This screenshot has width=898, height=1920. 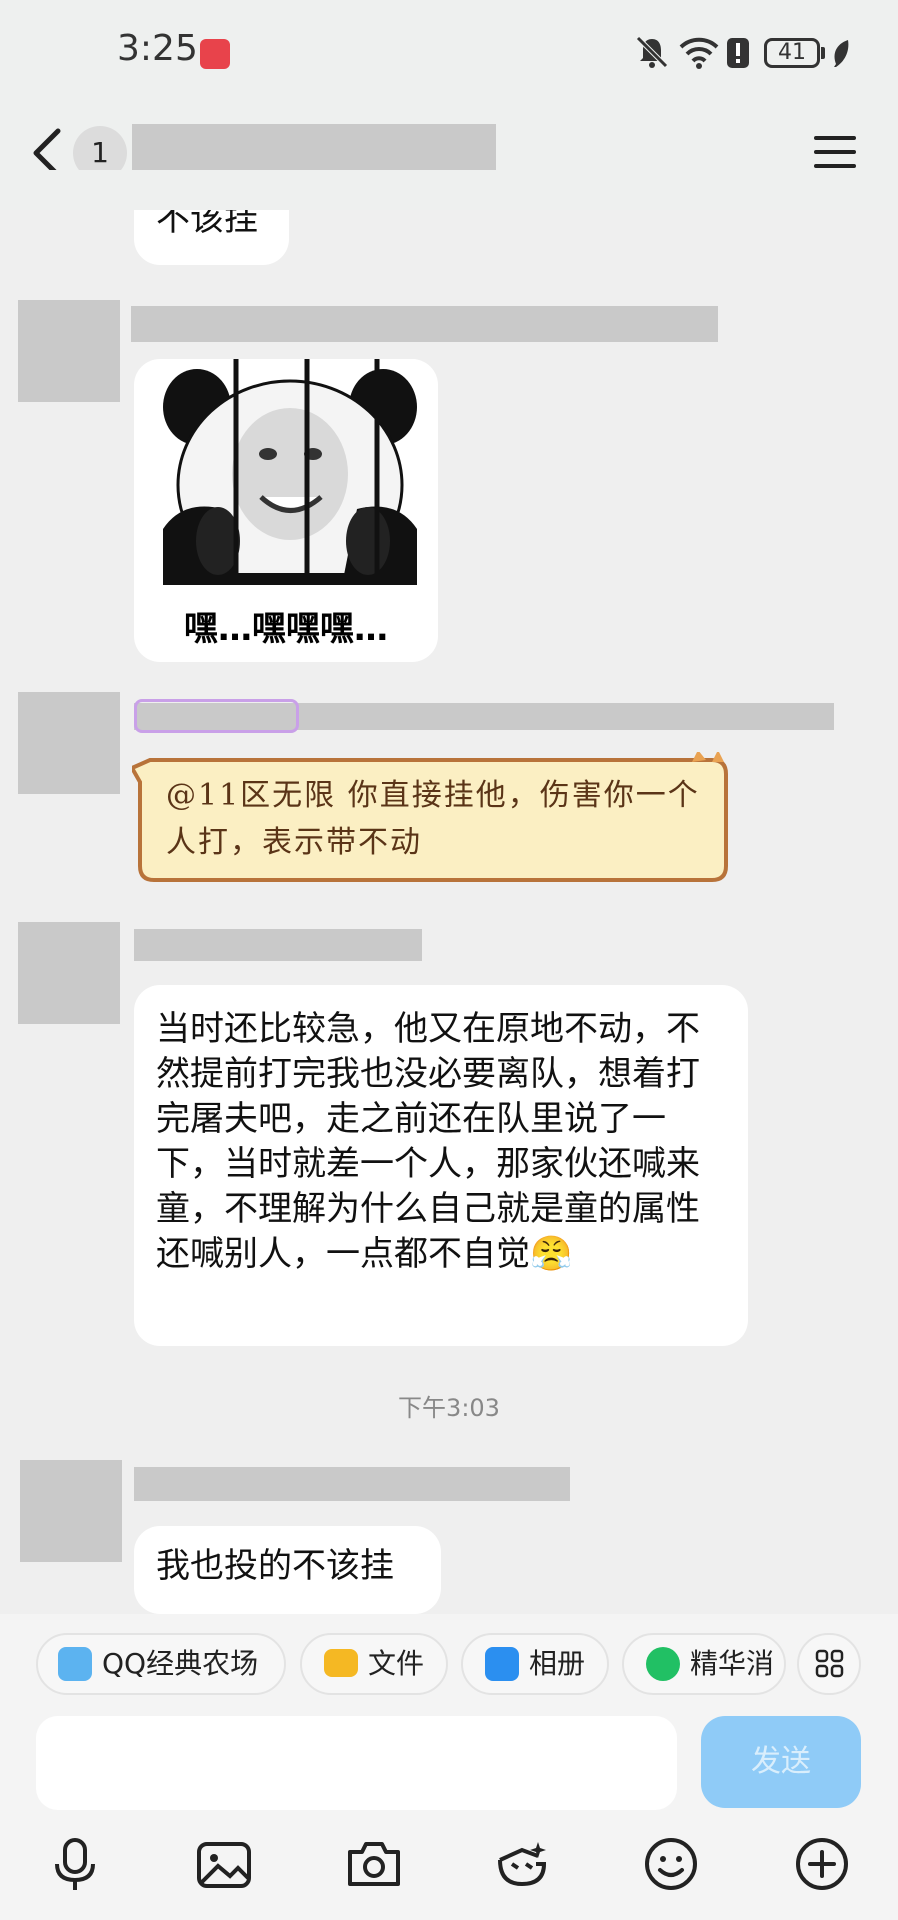 I want to click on message-text: 我也投的不该挂, so click(x=275, y=1566).